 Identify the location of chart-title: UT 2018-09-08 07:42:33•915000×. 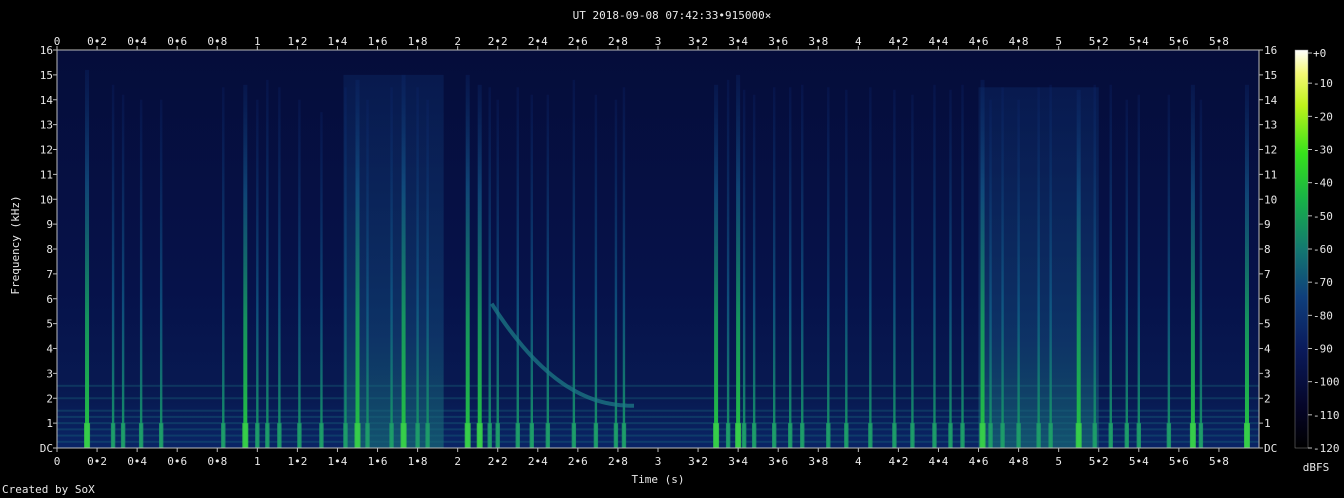
(672, 15).